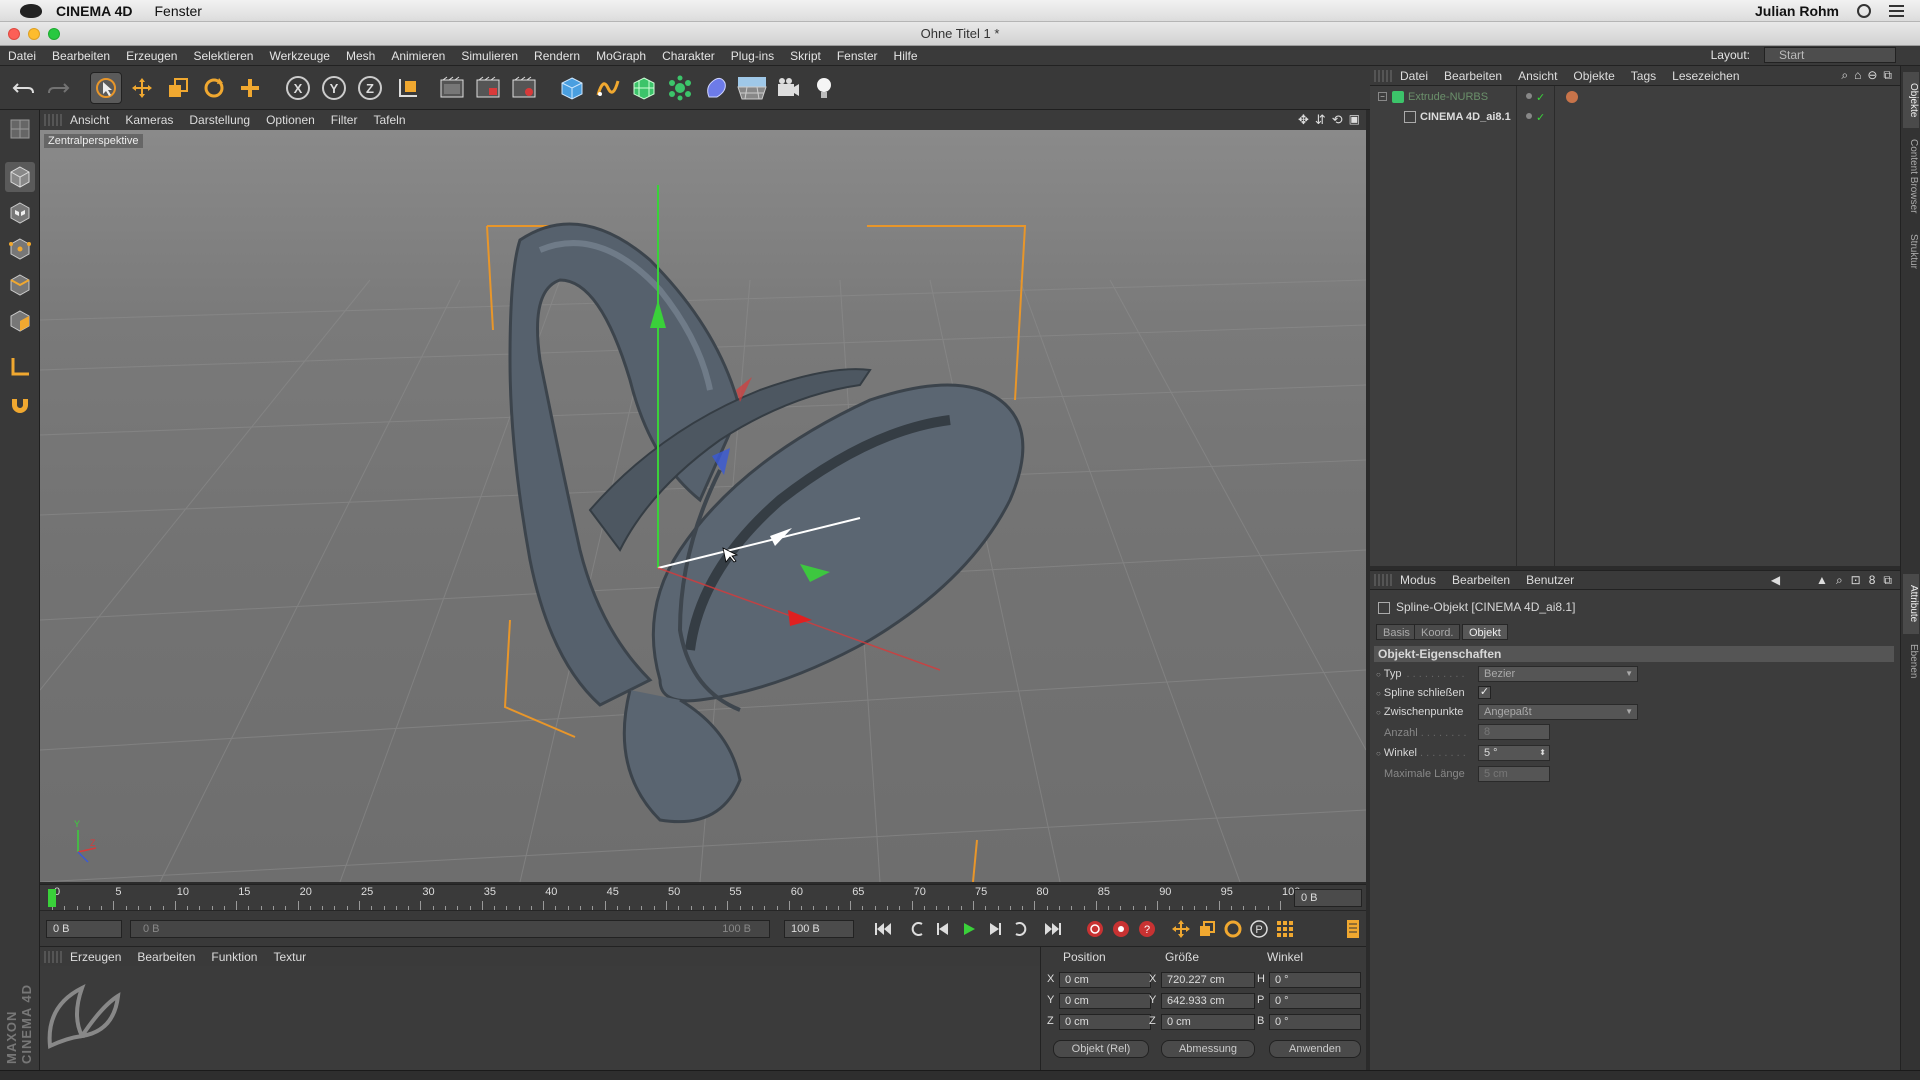  I want to click on object-panel-grip-icon, so click(1383, 75).